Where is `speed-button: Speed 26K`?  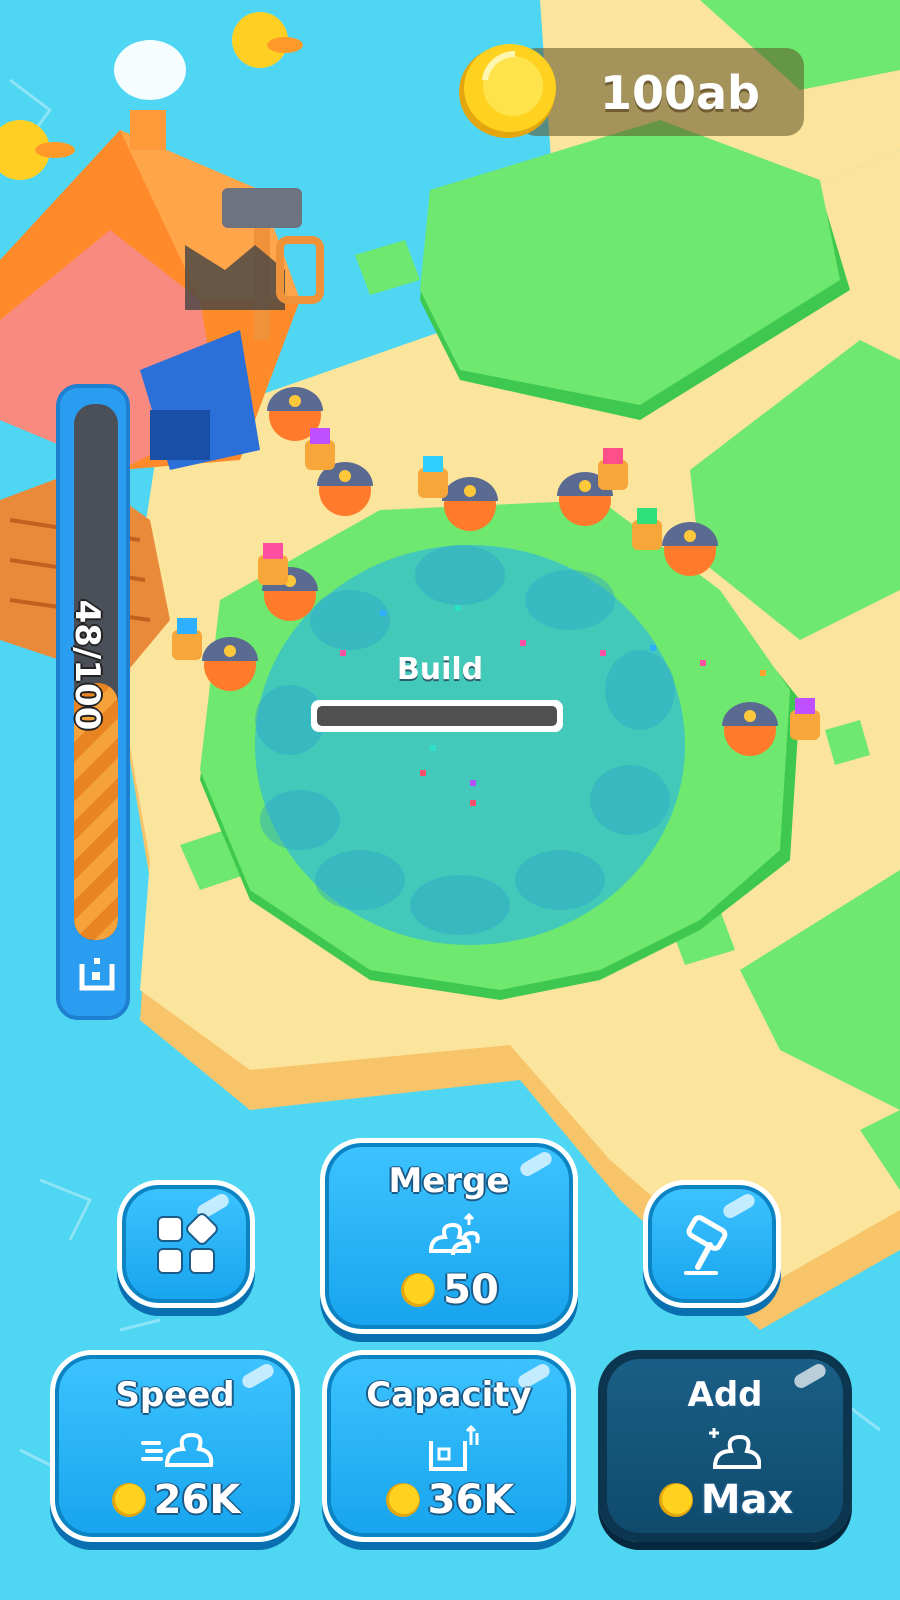 speed-button: Speed 26K is located at coordinates (175, 1446).